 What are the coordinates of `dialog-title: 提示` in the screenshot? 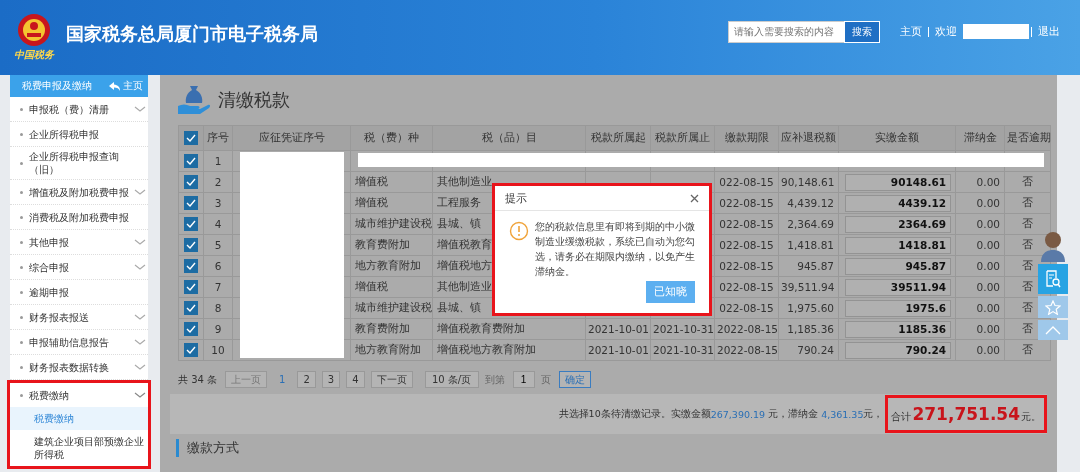 It's located at (516, 198).